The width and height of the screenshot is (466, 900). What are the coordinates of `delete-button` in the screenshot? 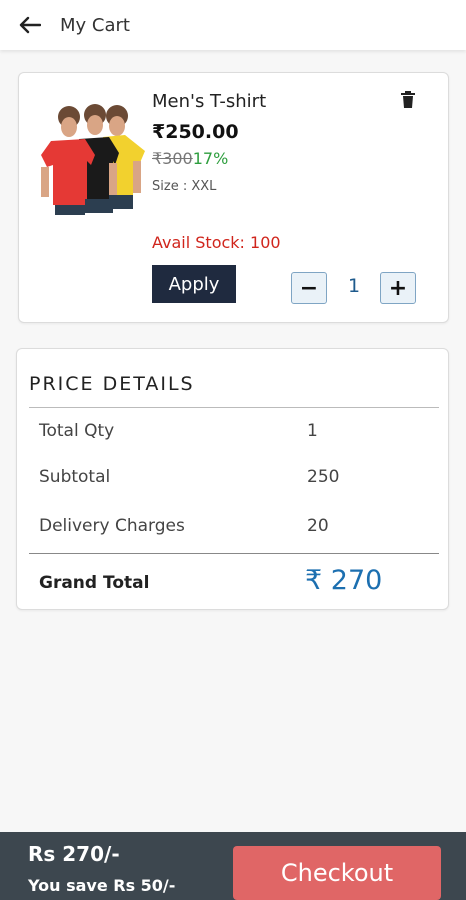 It's located at (409, 101).